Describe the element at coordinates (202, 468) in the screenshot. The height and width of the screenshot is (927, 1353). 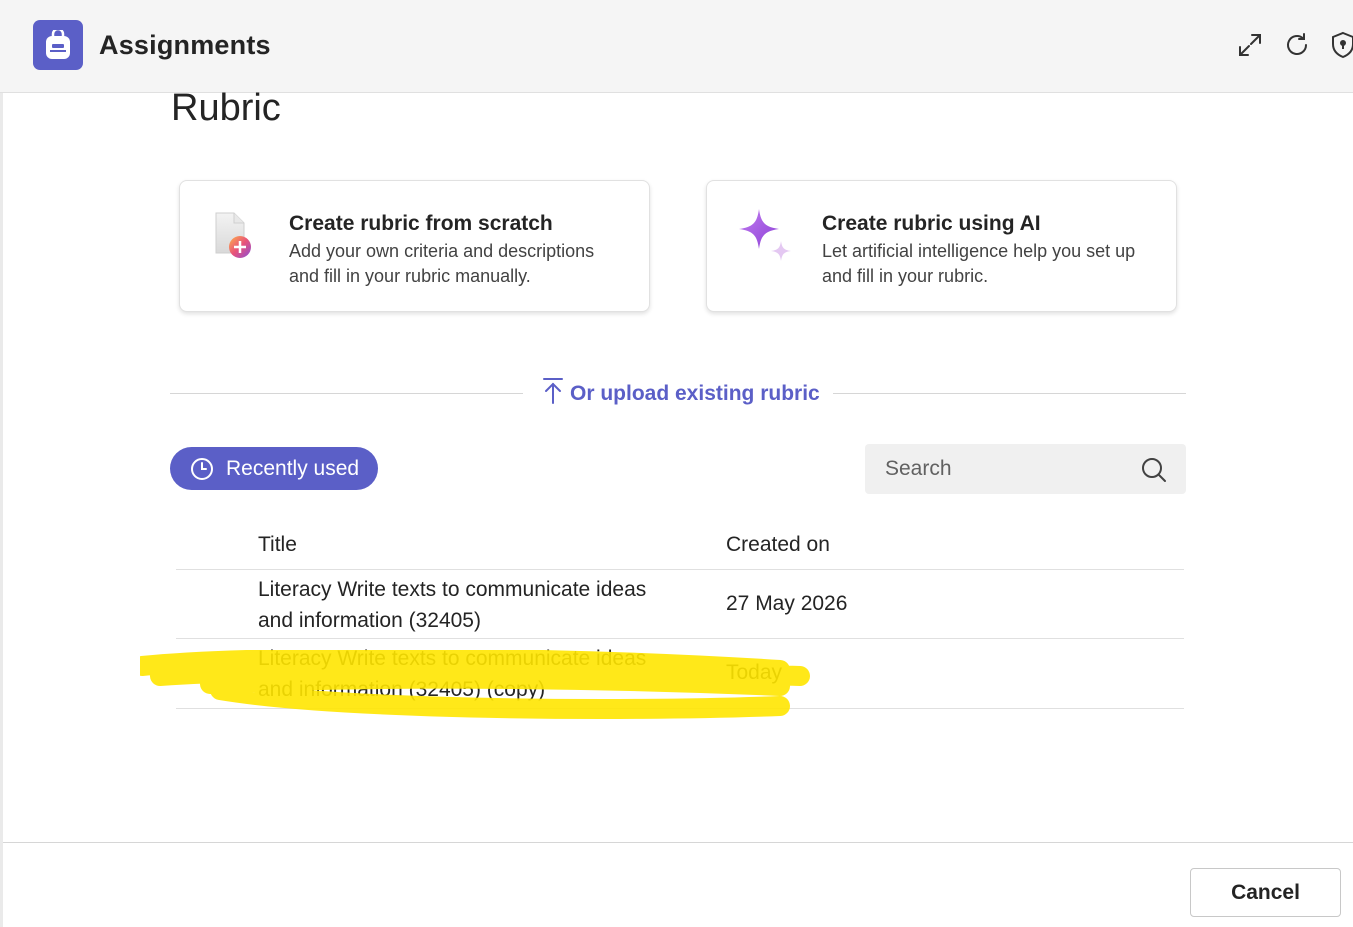
I see `clock-icon` at that location.